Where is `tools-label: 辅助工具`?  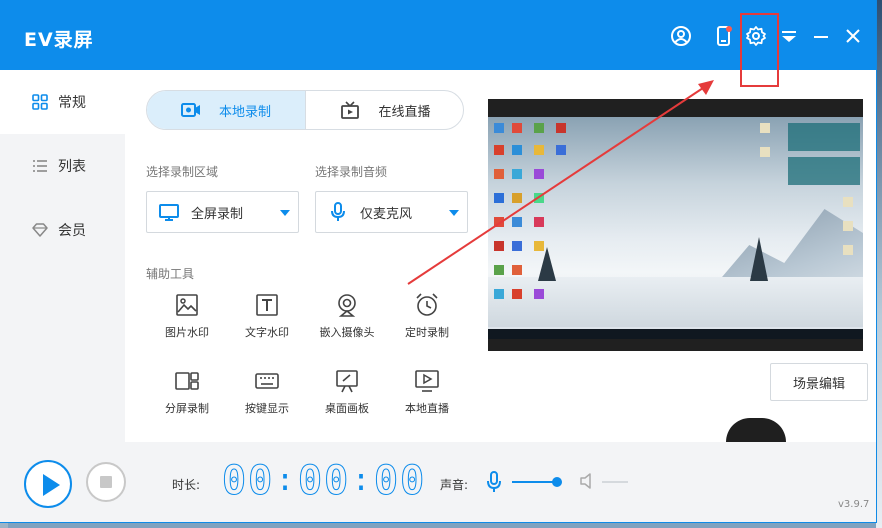
tools-label: 辅助工具 is located at coordinates (170, 274).